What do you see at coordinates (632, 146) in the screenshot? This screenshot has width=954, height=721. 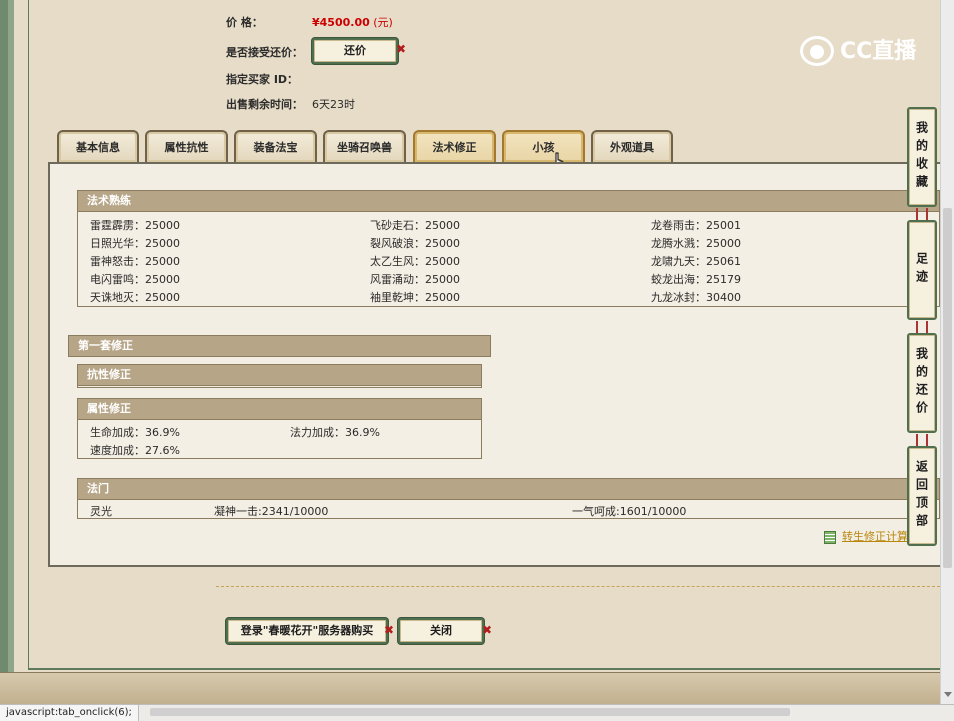 I see `tab-appearance: 外观道具` at bounding box center [632, 146].